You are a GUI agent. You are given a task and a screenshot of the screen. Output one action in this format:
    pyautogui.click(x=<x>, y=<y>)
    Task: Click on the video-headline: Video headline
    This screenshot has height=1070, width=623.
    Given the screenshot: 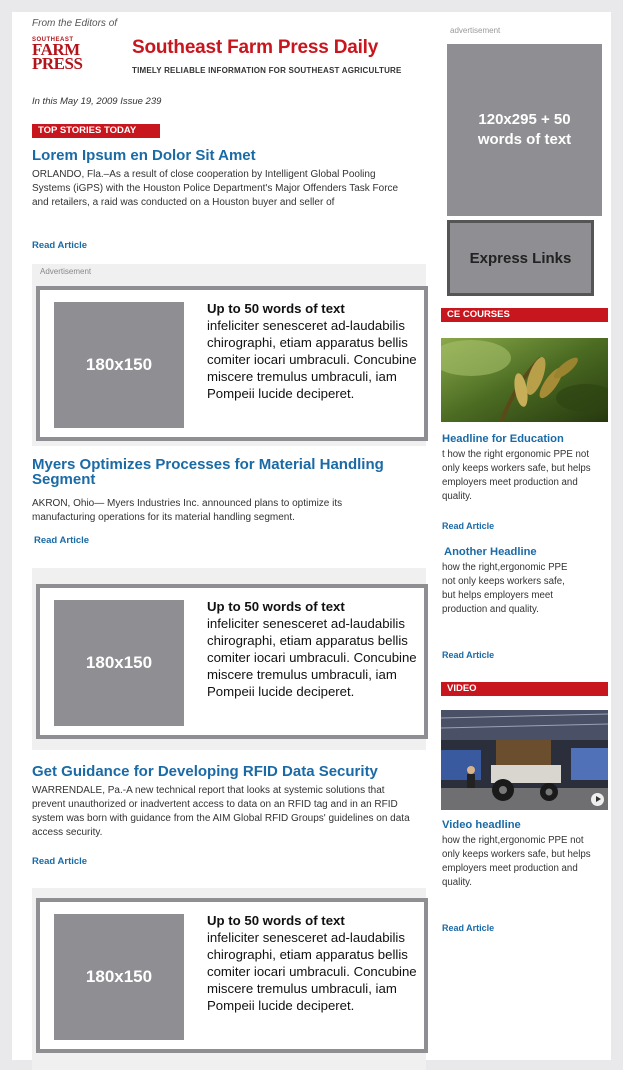 What is the action you would take?
    pyautogui.click(x=481, y=825)
    